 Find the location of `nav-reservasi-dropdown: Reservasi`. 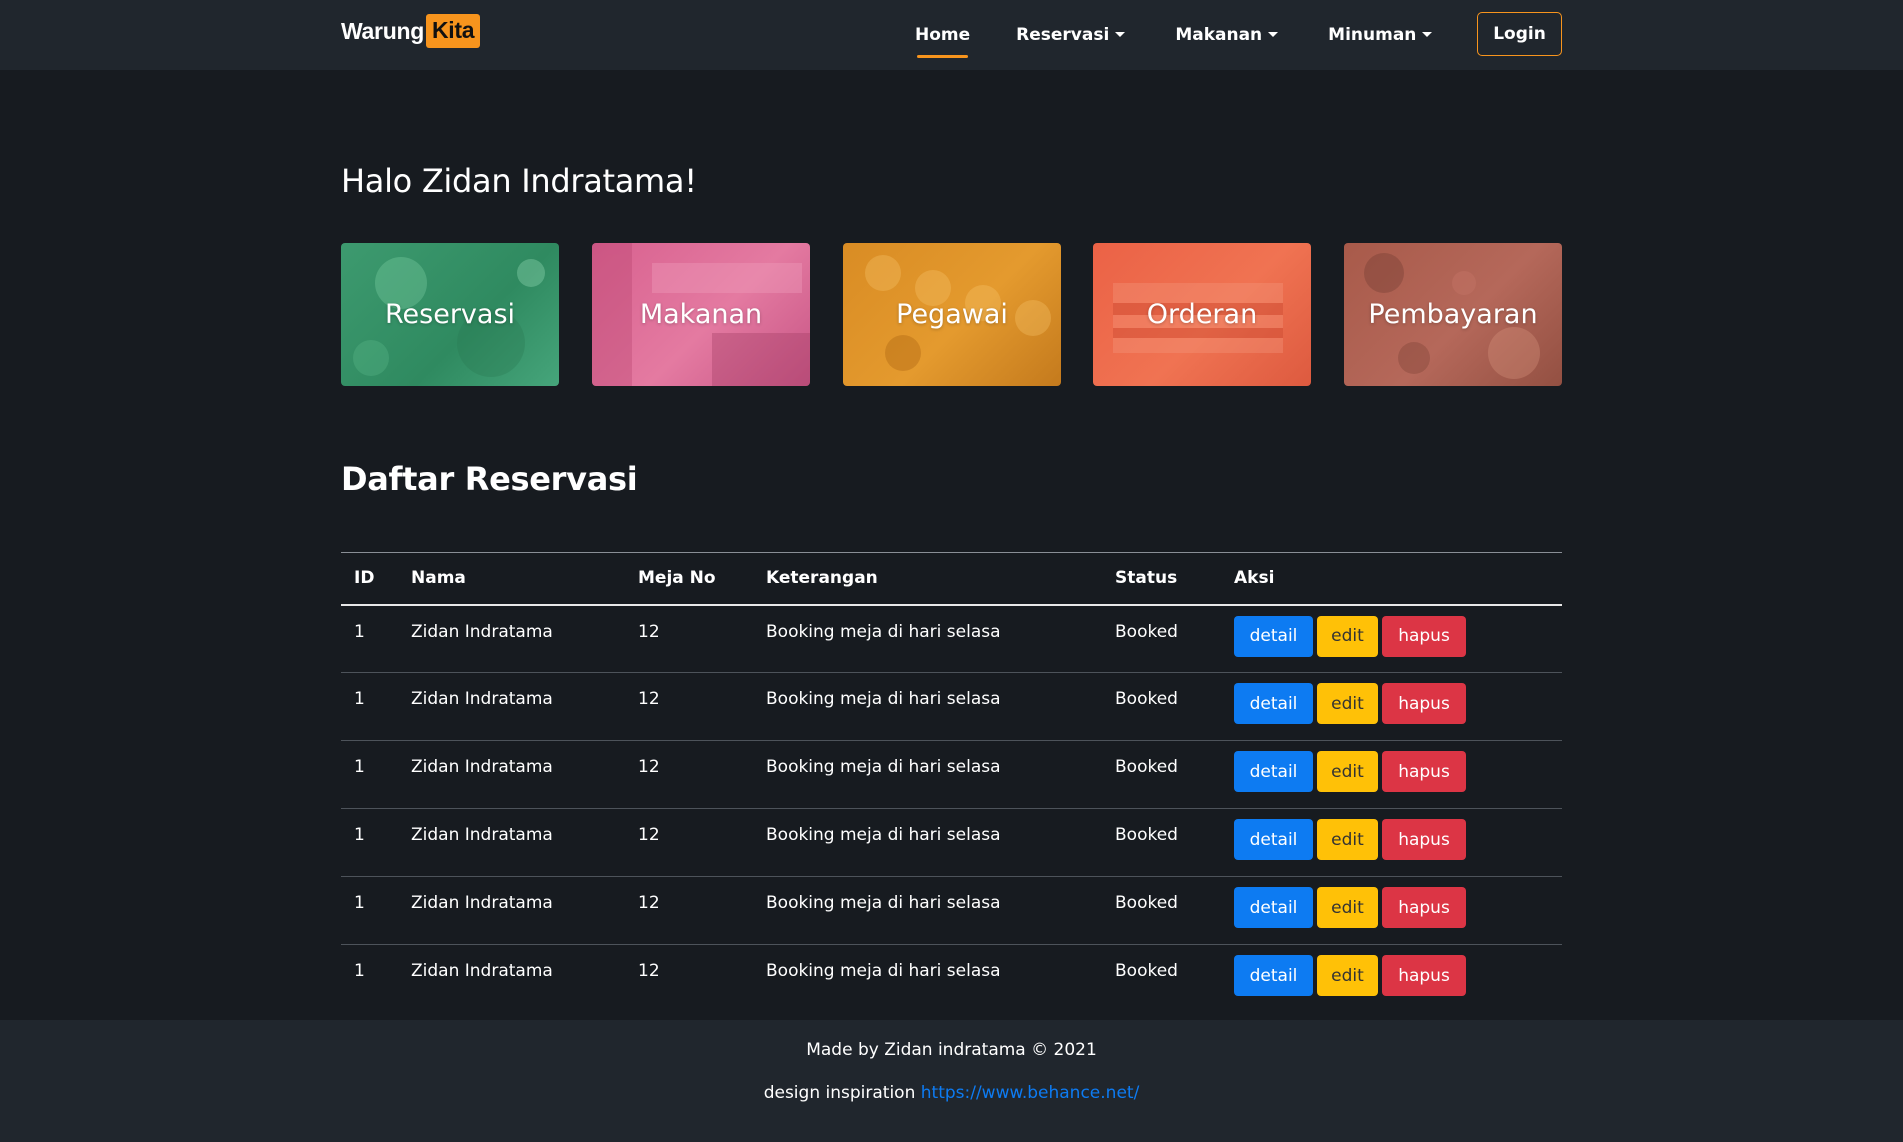

nav-reservasi-dropdown: Reservasi is located at coordinates (1070, 35).